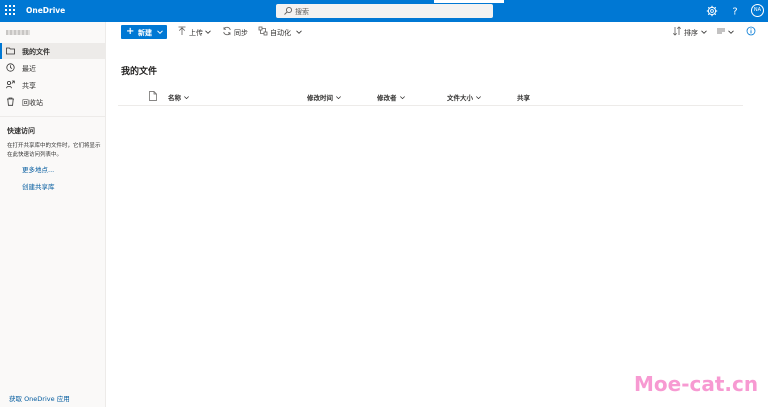  Describe the element at coordinates (32, 103) in the screenshot. I see `nav-item-label: 回收站` at that location.